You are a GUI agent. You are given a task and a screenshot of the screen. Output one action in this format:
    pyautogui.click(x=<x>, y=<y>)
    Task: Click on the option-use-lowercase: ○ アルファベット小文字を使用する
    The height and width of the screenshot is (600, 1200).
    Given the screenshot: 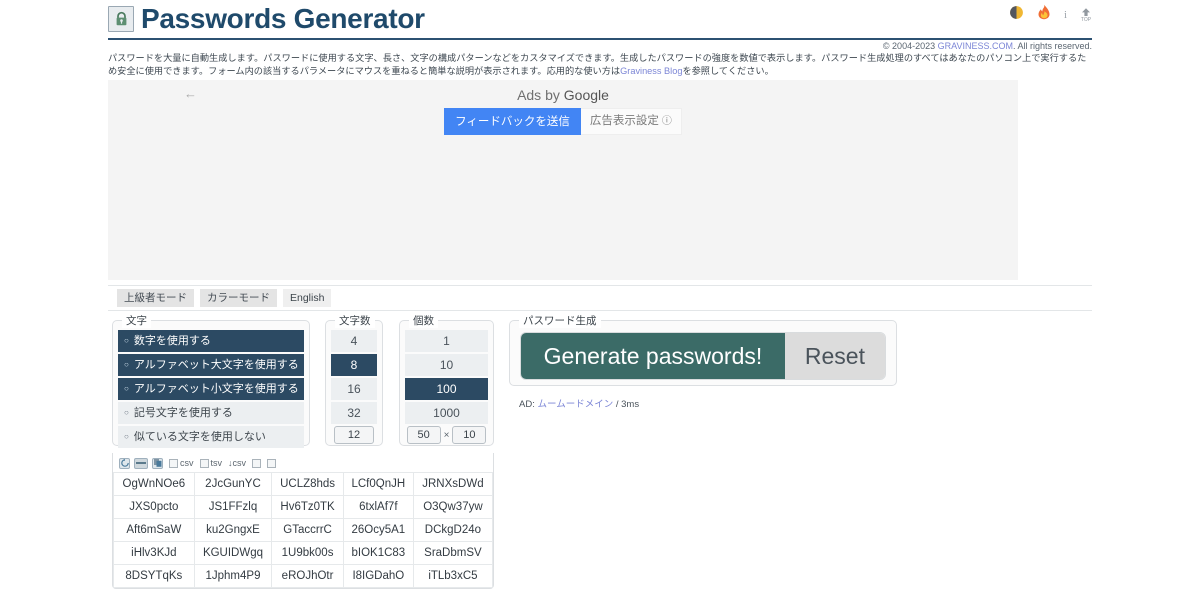 What is the action you would take?
    pyautogui.click(x=211, y=389)
    